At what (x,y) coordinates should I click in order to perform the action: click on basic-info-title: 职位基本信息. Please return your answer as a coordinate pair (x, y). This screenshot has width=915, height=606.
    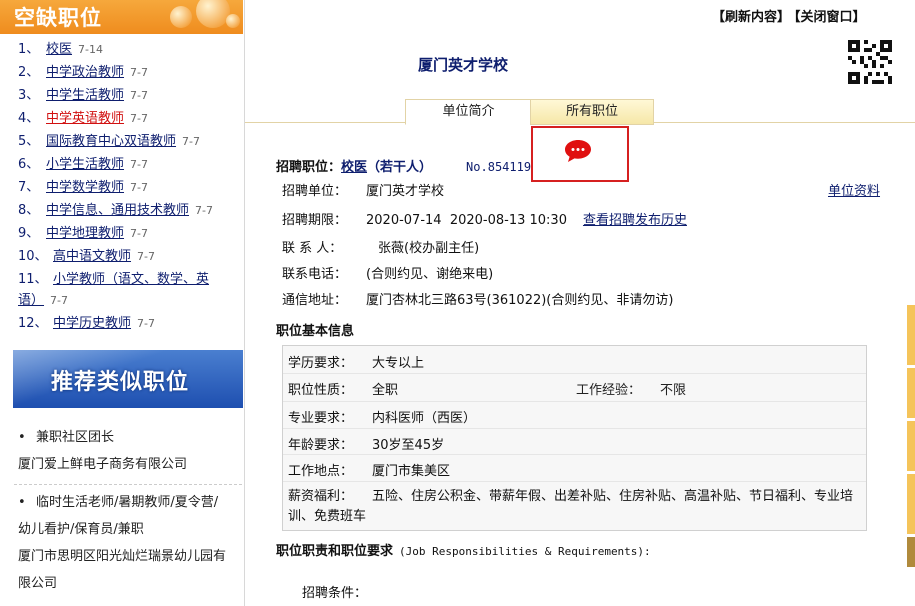
    Looking at the image, I should click on (315, 331).